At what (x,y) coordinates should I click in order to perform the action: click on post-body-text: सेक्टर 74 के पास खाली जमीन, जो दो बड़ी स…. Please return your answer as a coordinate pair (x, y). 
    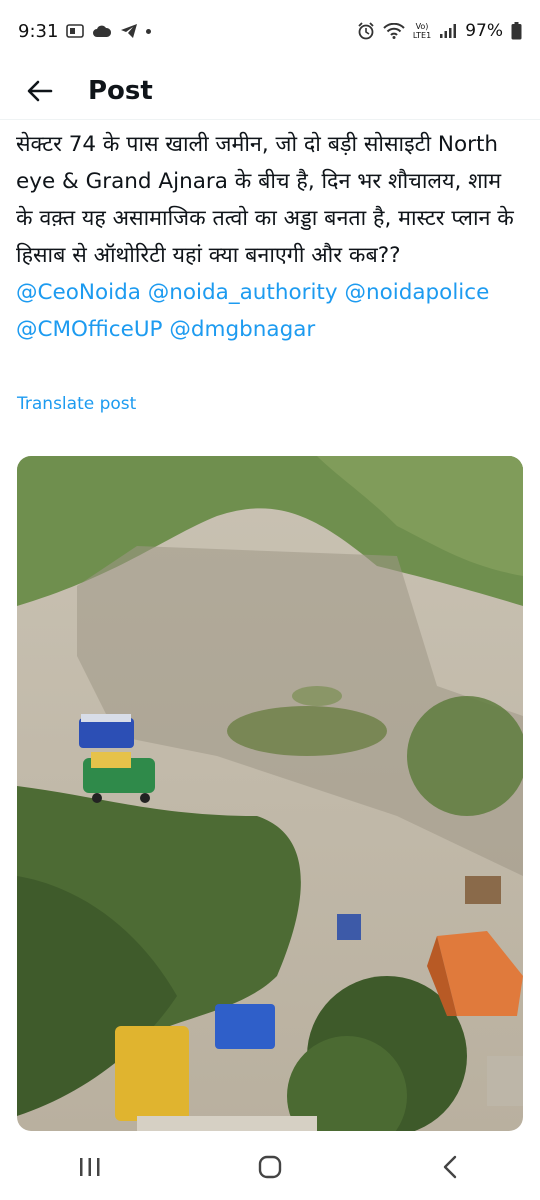
    Looking at the image, I should click on (265, 200).